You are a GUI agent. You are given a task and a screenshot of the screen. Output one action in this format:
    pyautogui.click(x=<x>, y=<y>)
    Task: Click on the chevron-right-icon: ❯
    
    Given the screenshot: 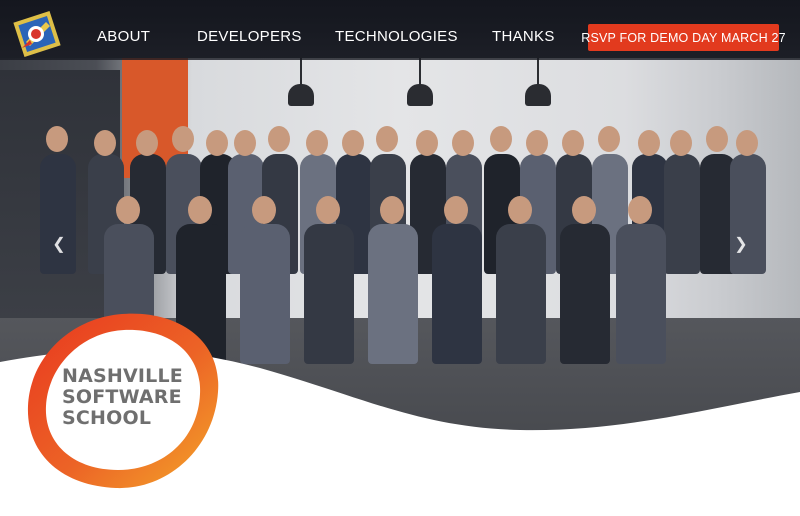 What is the action you would take?
    pyautogui.click(x=741, y=245)
    